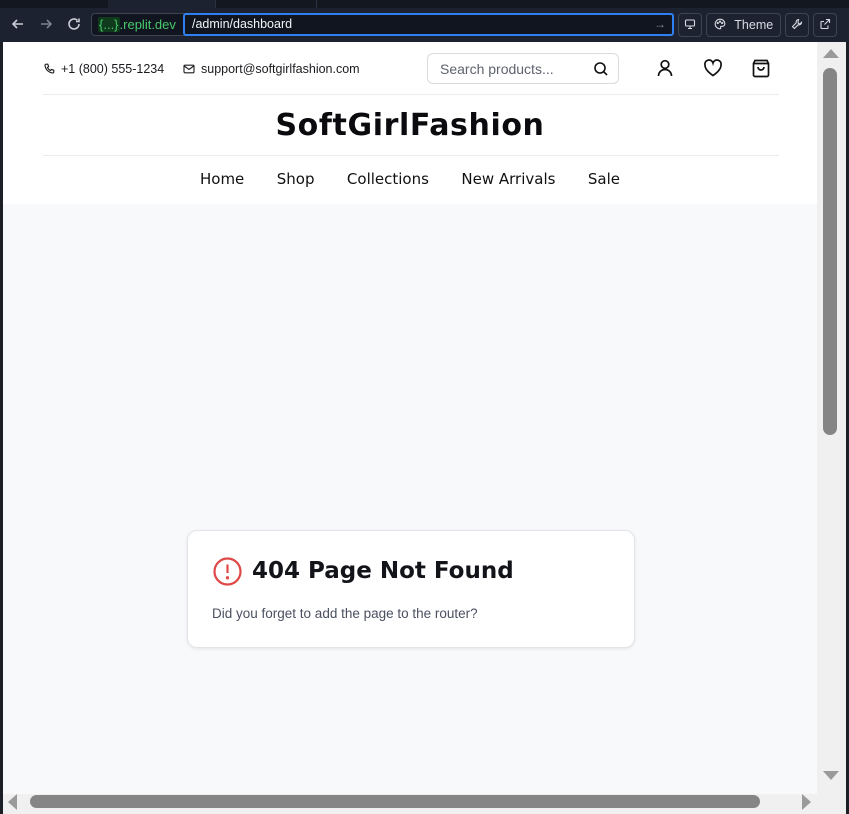  What do you see at coordinates (806, 802) in the screenshot?
I see `scroll-right-arrow` at bounding box center [806, 802].